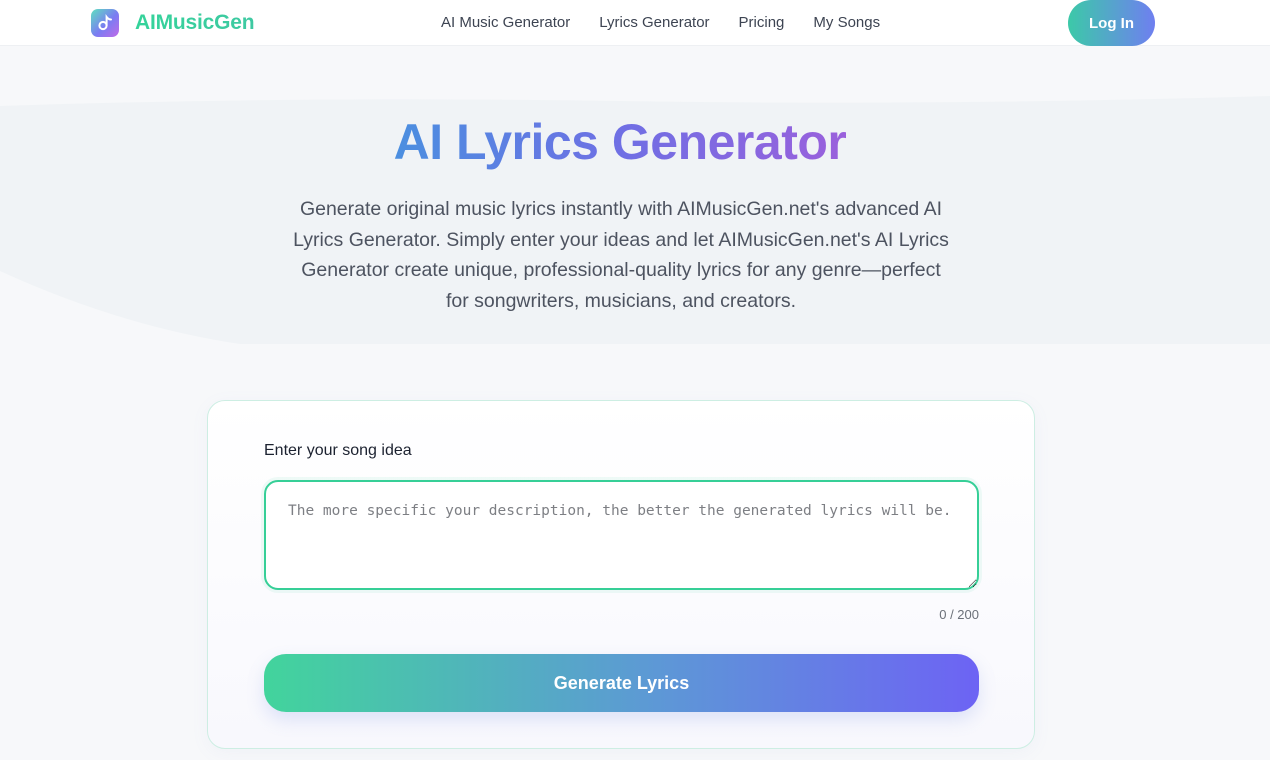 The image size is (1270, 760). I want to click on logo-text: AIMusicGen, so click(195, 22).